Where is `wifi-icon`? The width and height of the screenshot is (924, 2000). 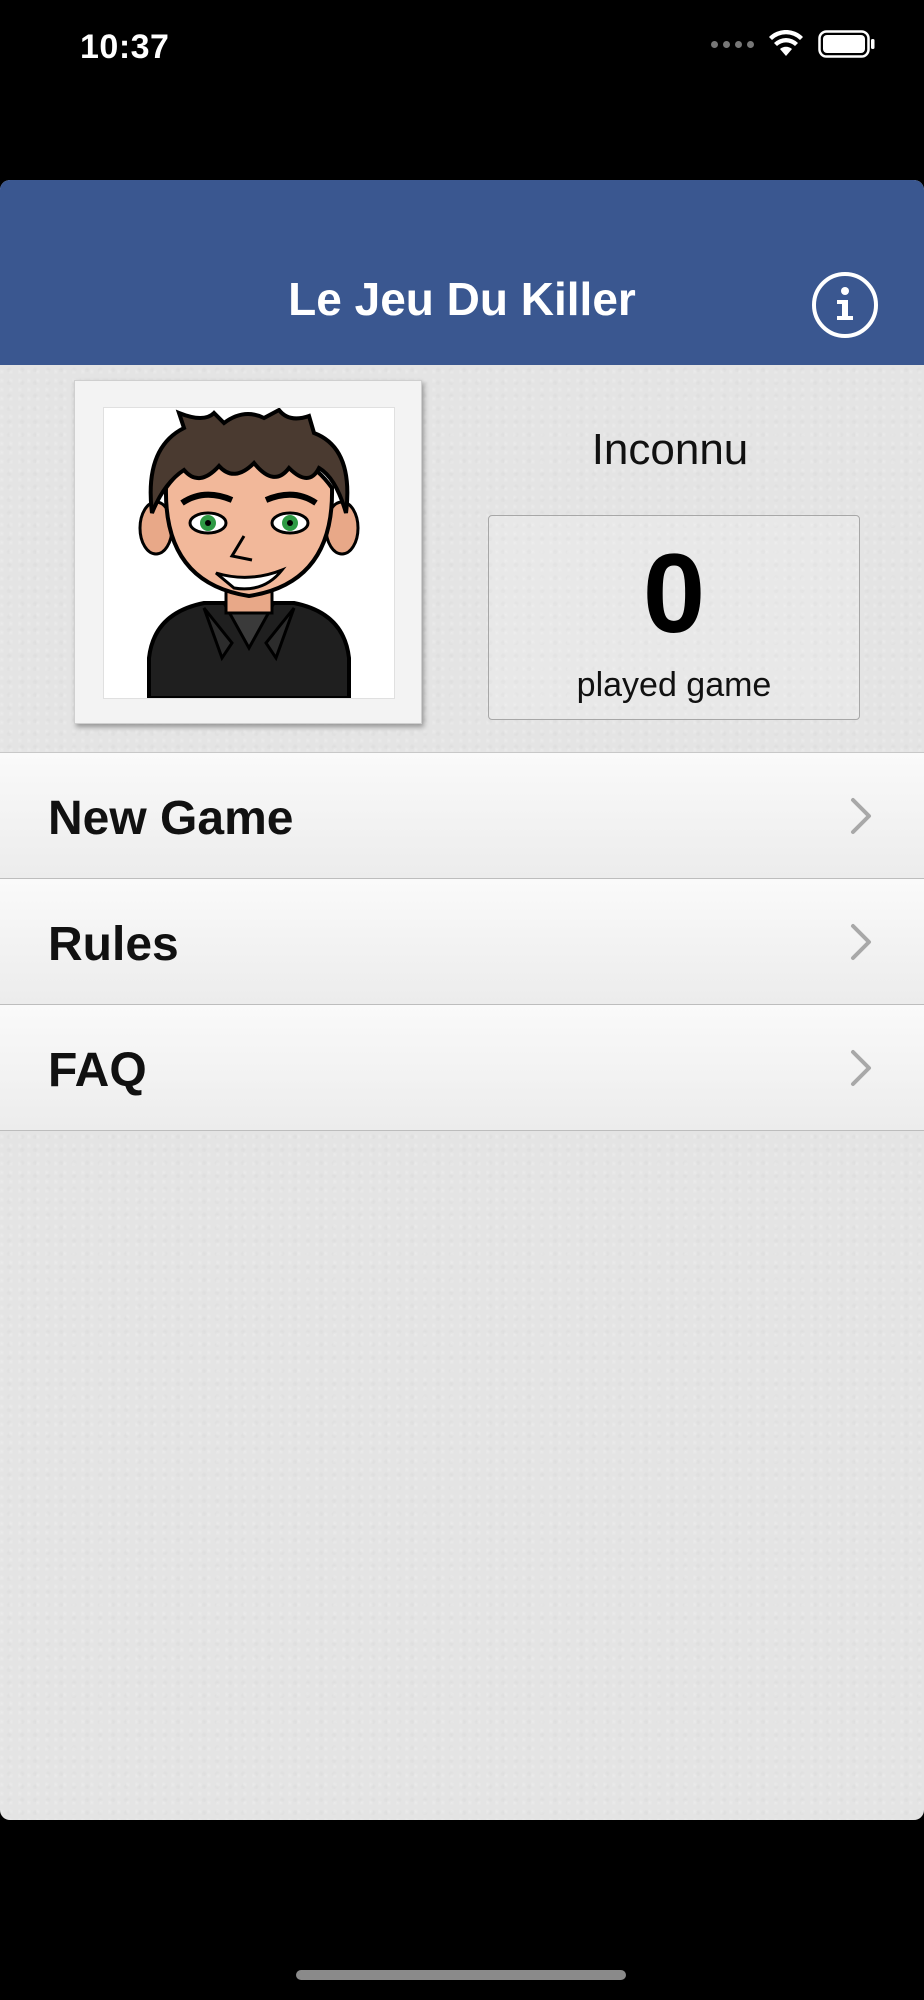
wifi-icon is located at coordinates (786, 43).